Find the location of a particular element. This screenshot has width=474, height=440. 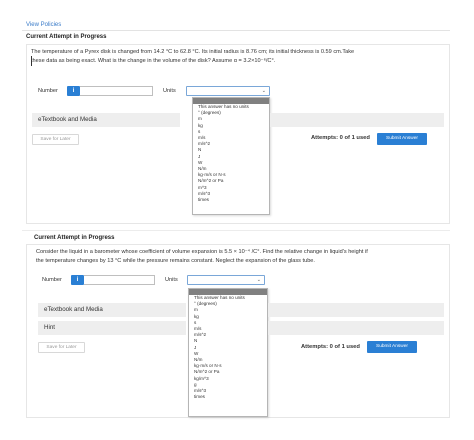

q1-number-label: Number is located at coordinates (48, 91).